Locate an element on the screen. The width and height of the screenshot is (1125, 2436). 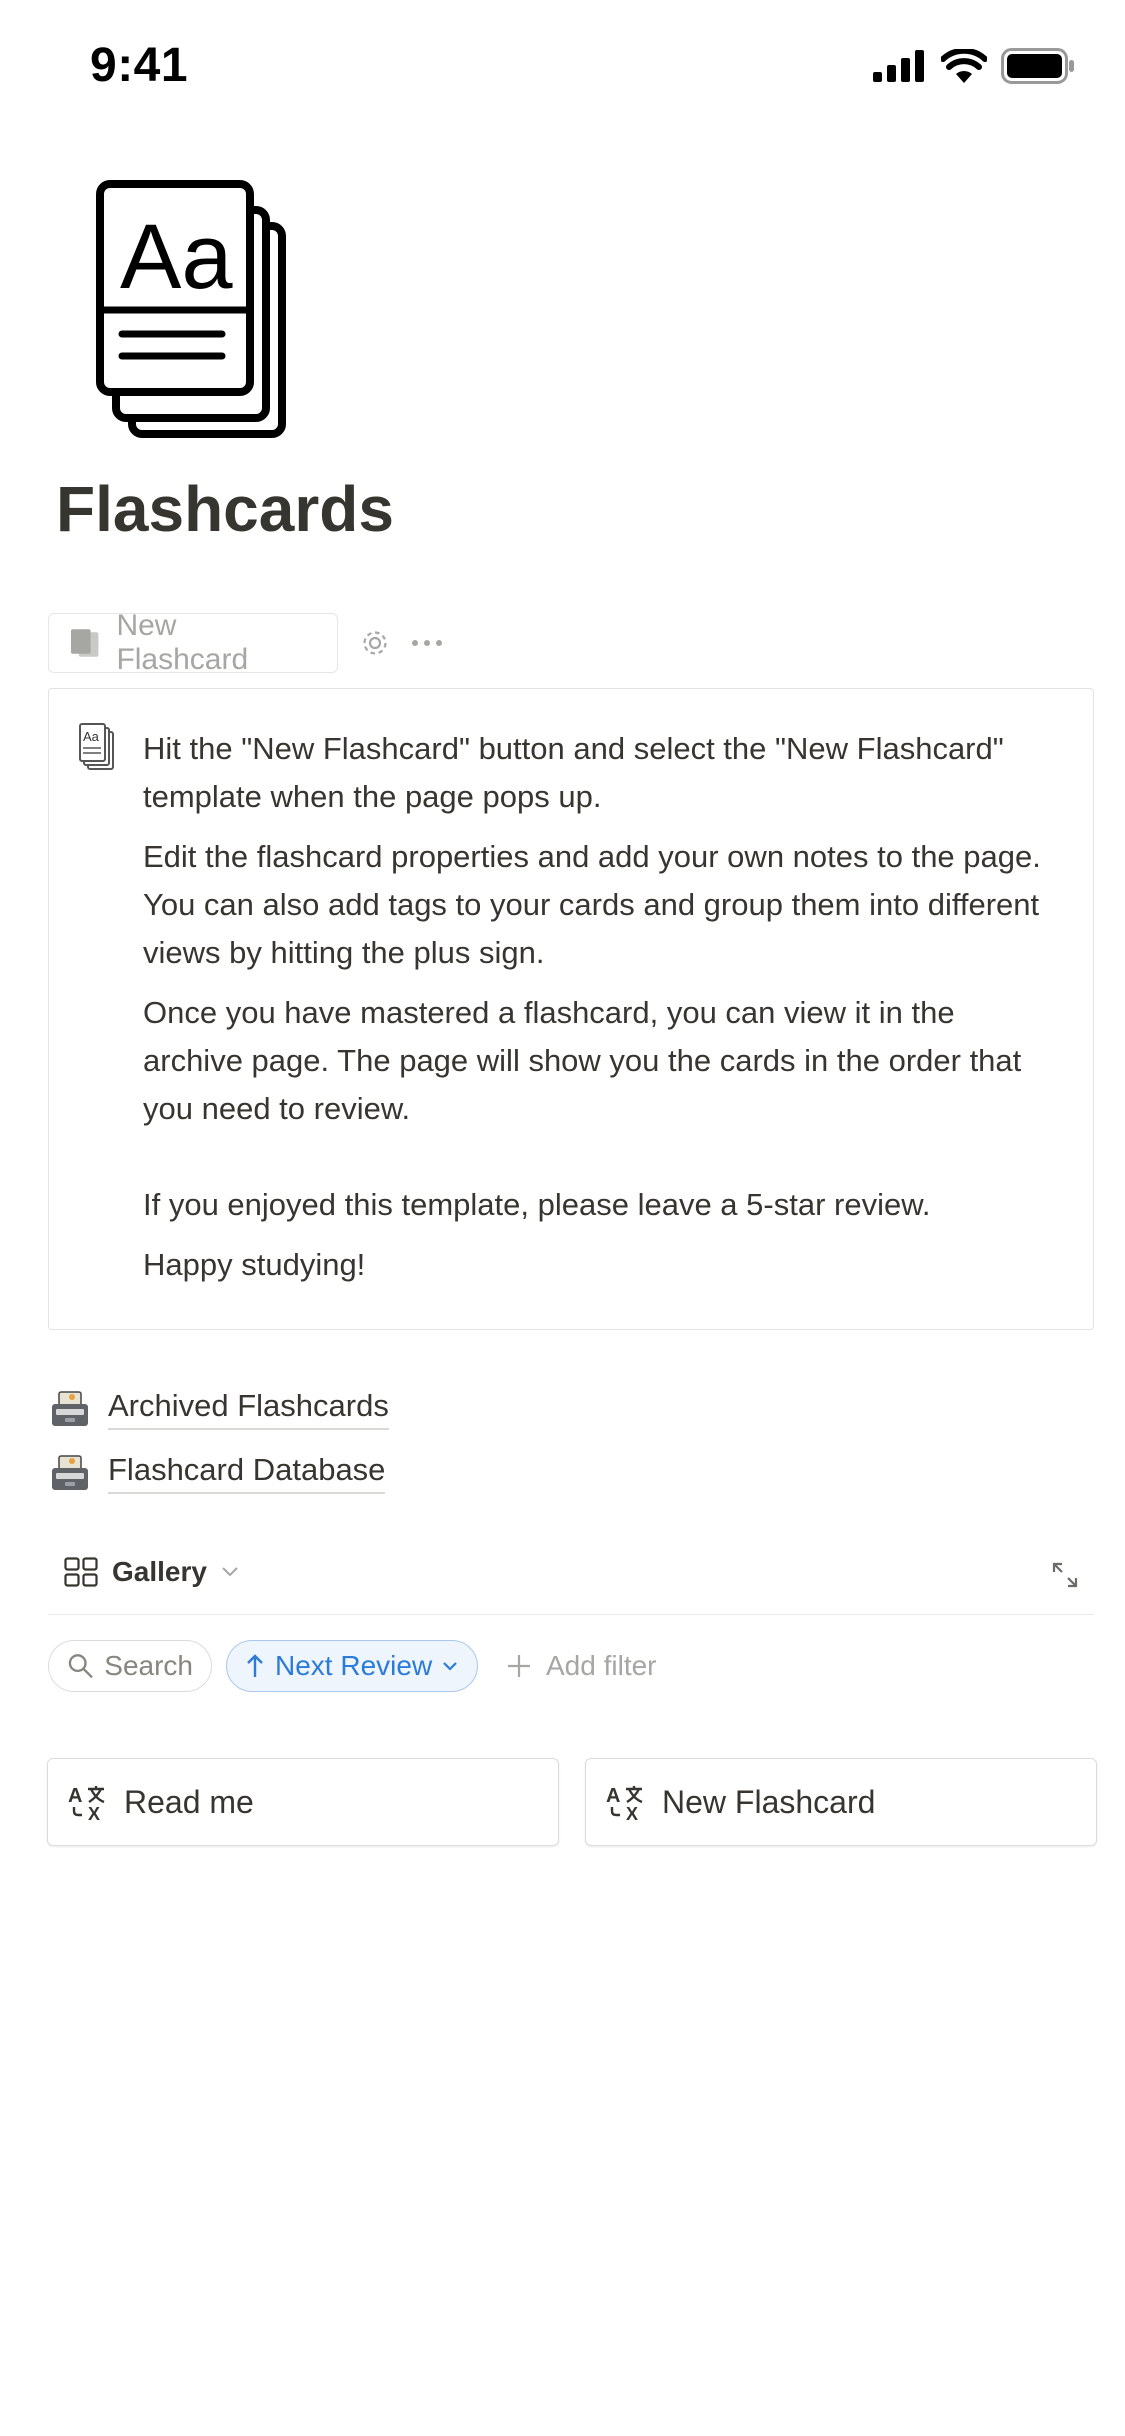
sort-label: Next Review is located at coordinates (354, 1665).